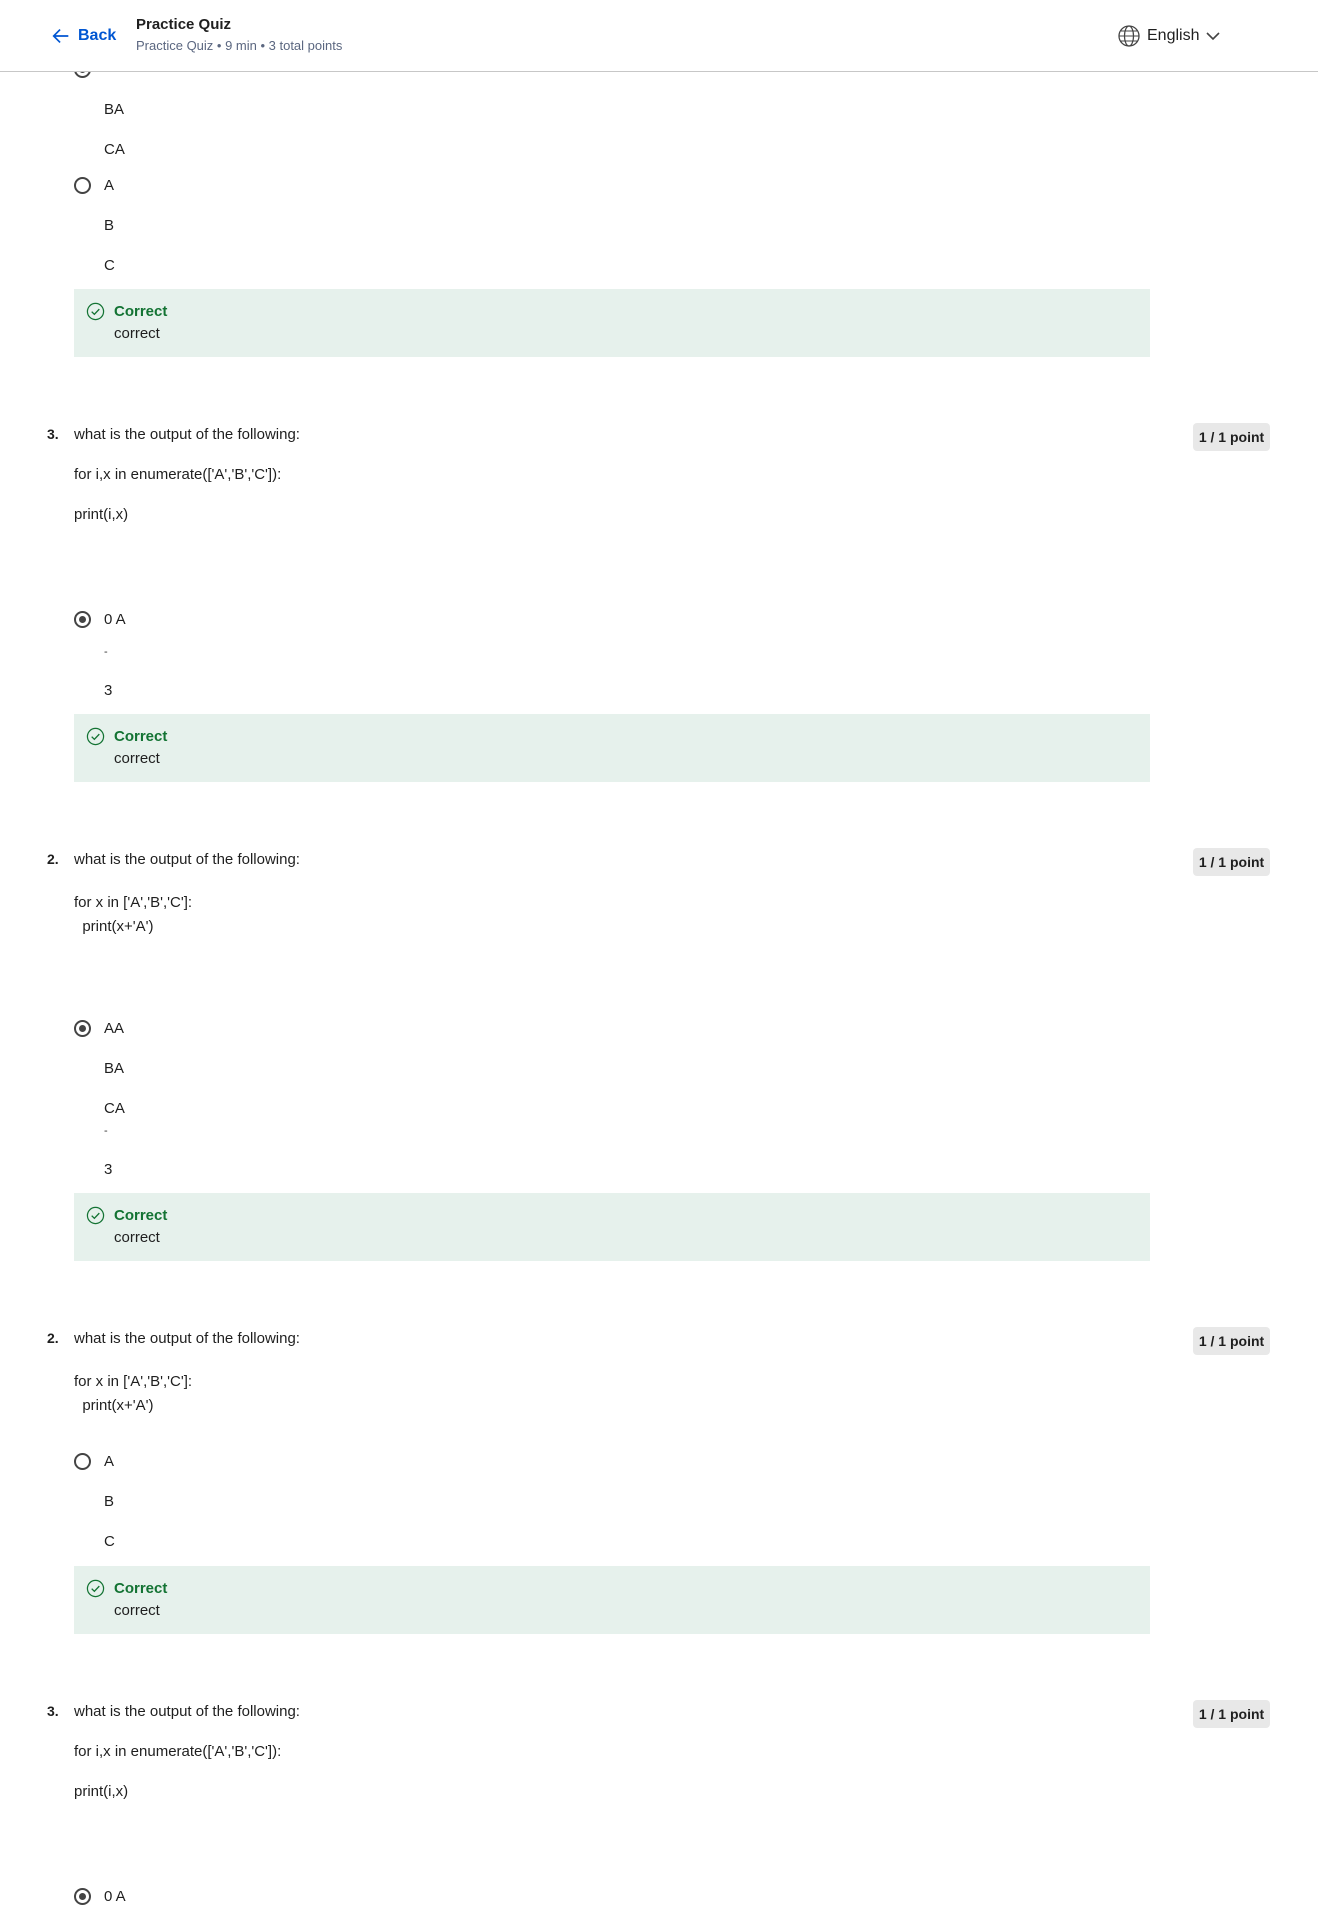 The width and height of the screenshot is (1318, 1932). Describe the element at coordinates (114, 149) in the screenshot. I see `option-text-ca: CA` at that location.